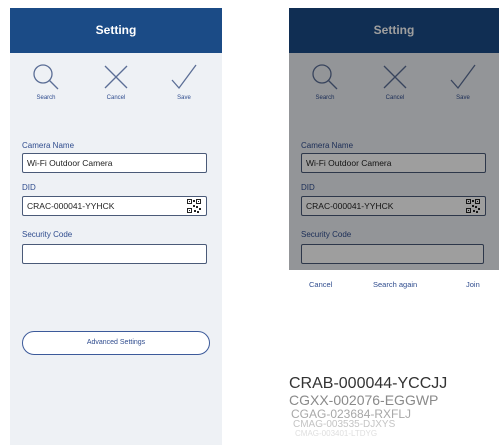  I want to click on save-button: Save, so click(184, 82).